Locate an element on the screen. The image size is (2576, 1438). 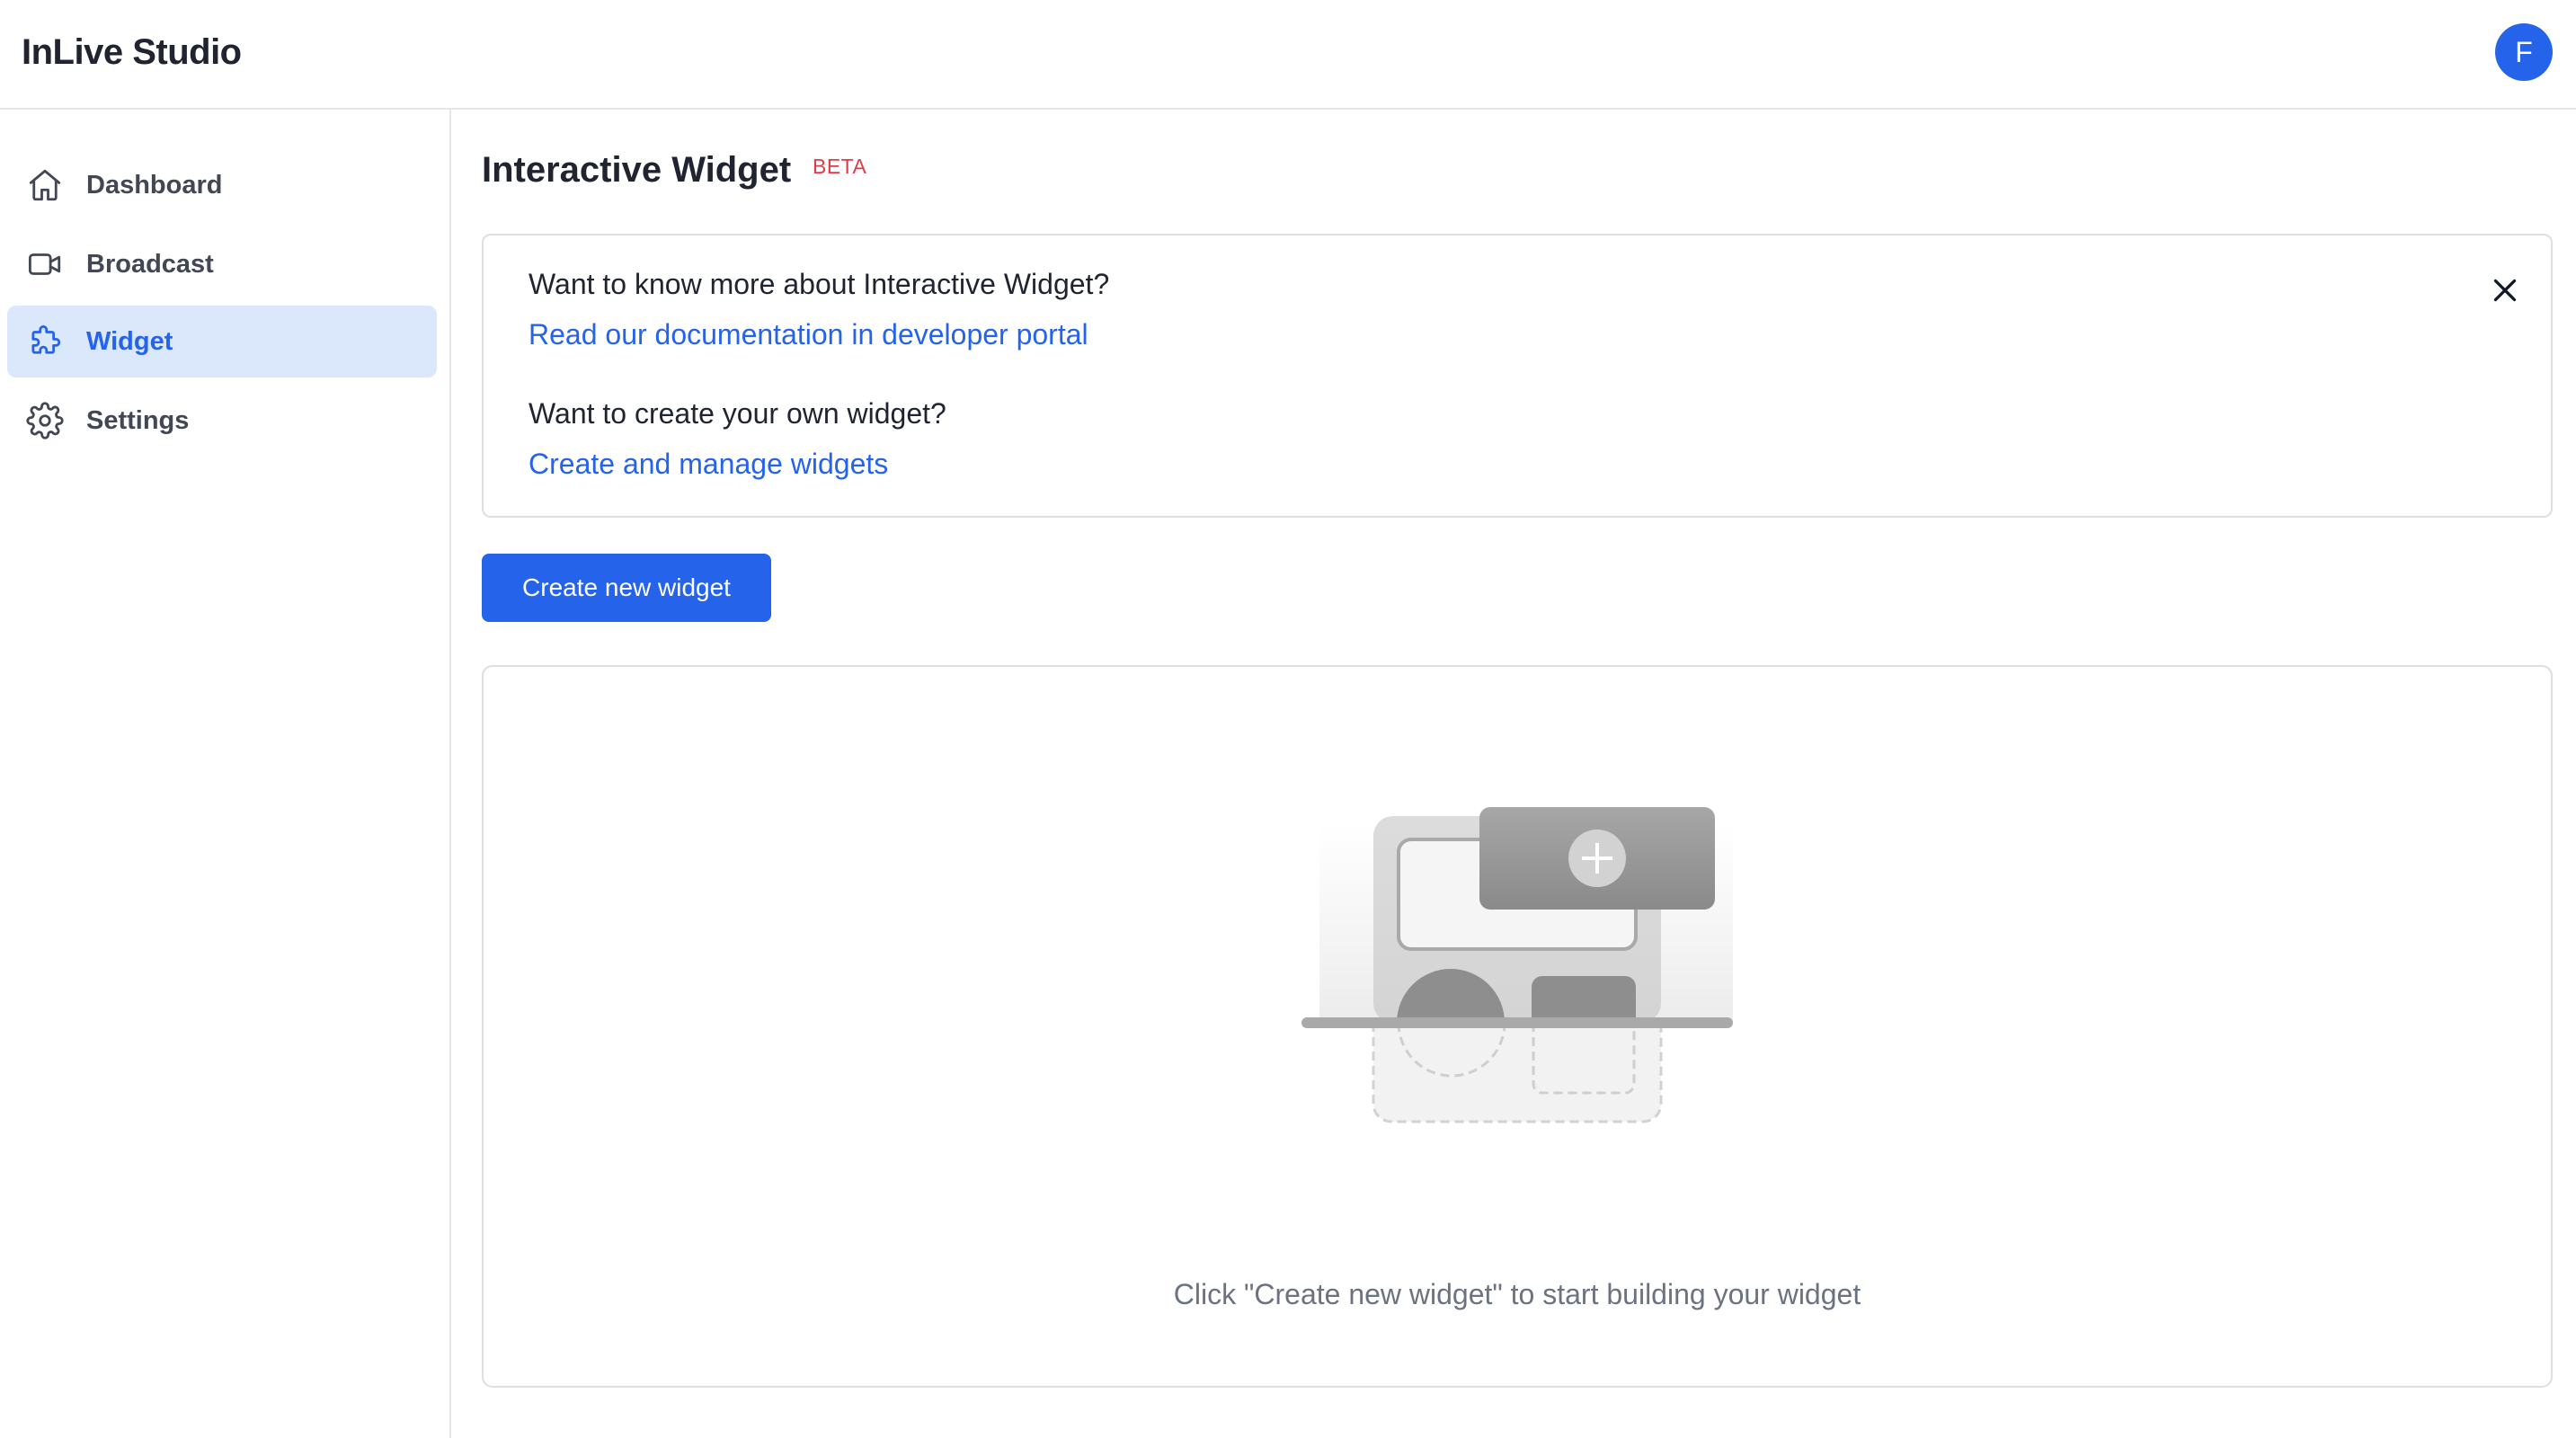
beta-badge: BETA is located at coordinates (840, 166).